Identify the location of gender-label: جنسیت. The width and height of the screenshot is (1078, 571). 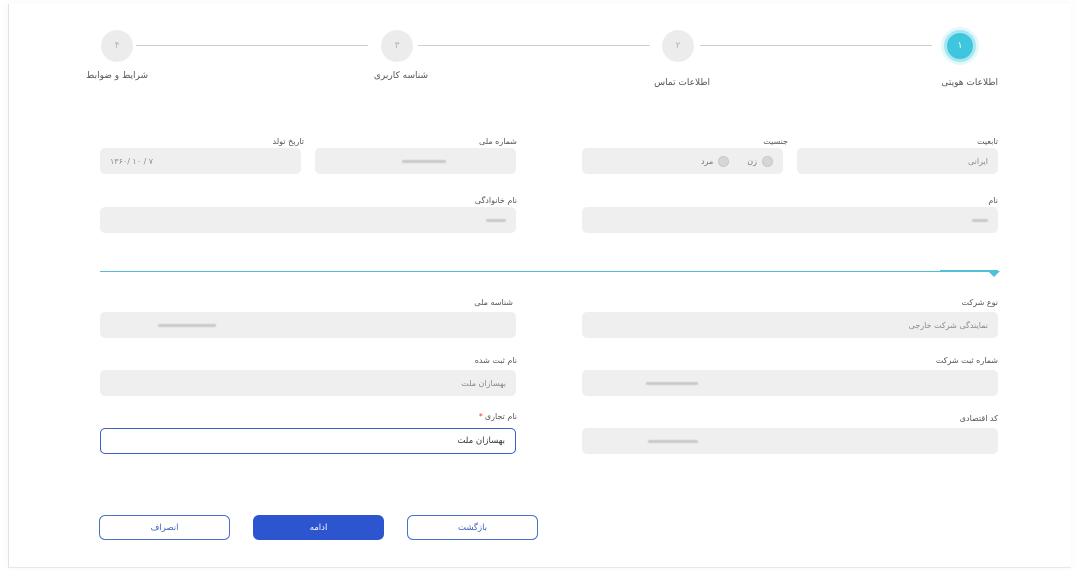
(775, 141).